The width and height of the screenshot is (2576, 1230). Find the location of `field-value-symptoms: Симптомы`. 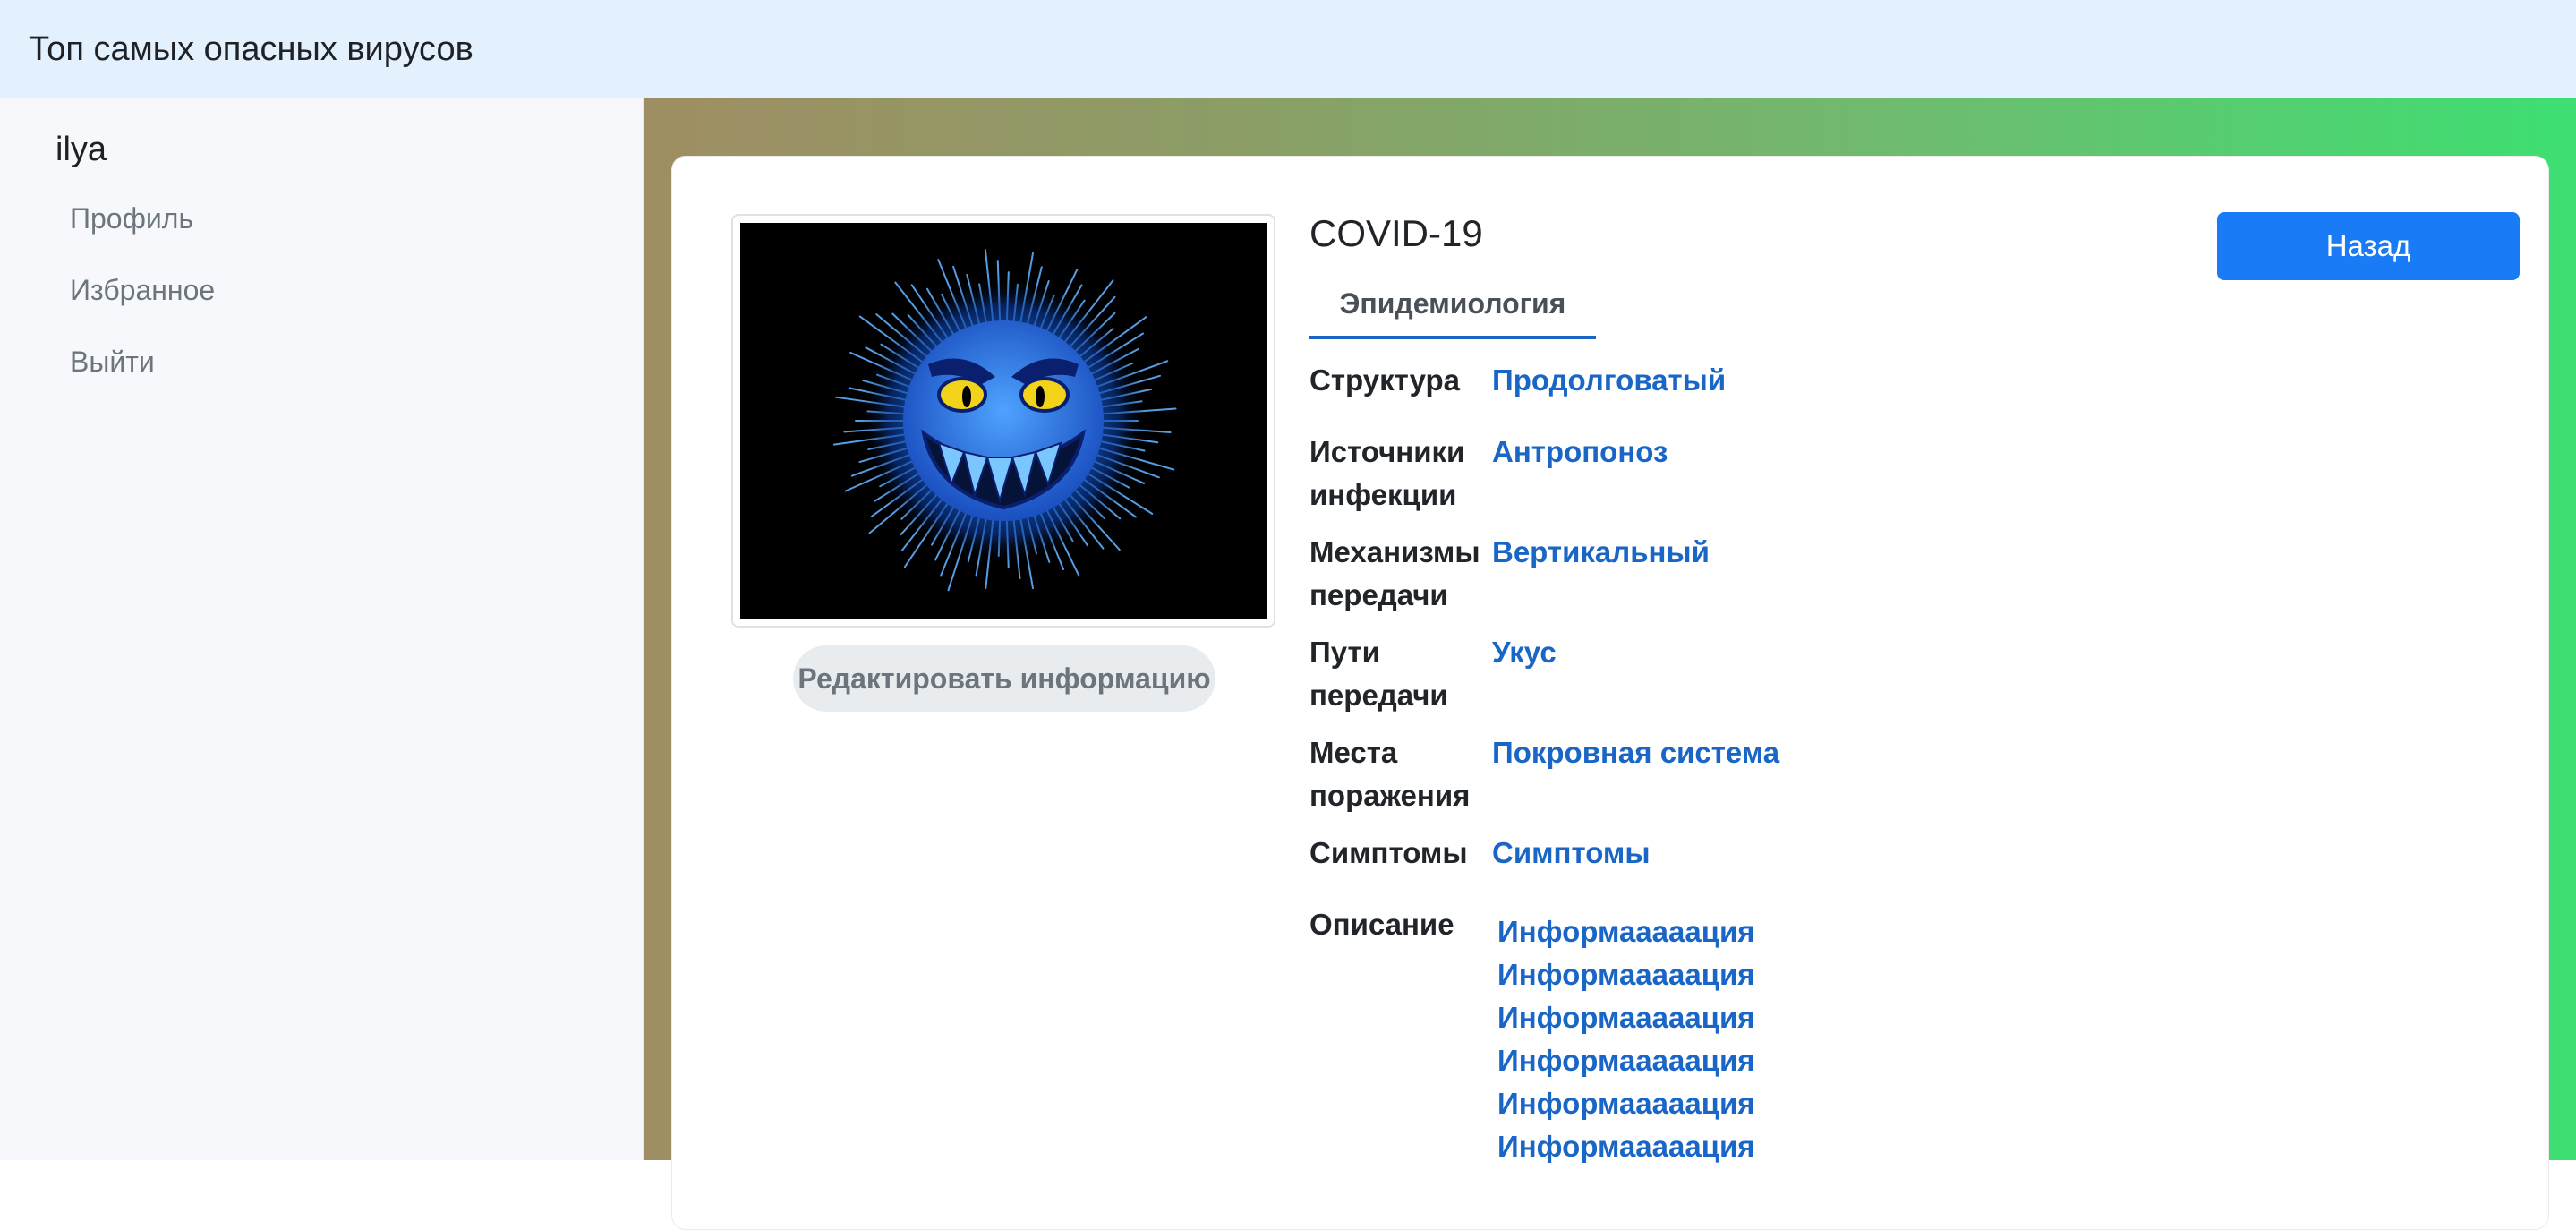

field-value-symptoms: Симптомы is located at coordinates (1571, 853).